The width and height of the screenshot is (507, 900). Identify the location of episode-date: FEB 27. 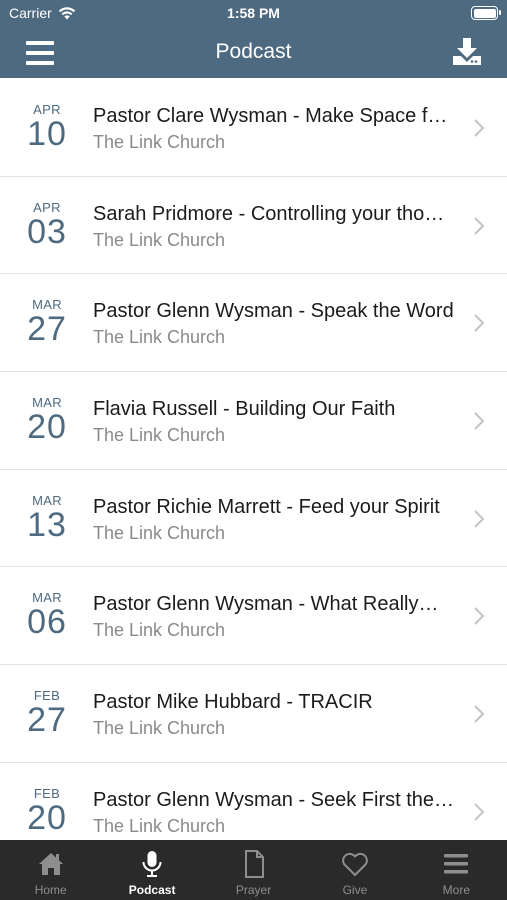
(47, 714).